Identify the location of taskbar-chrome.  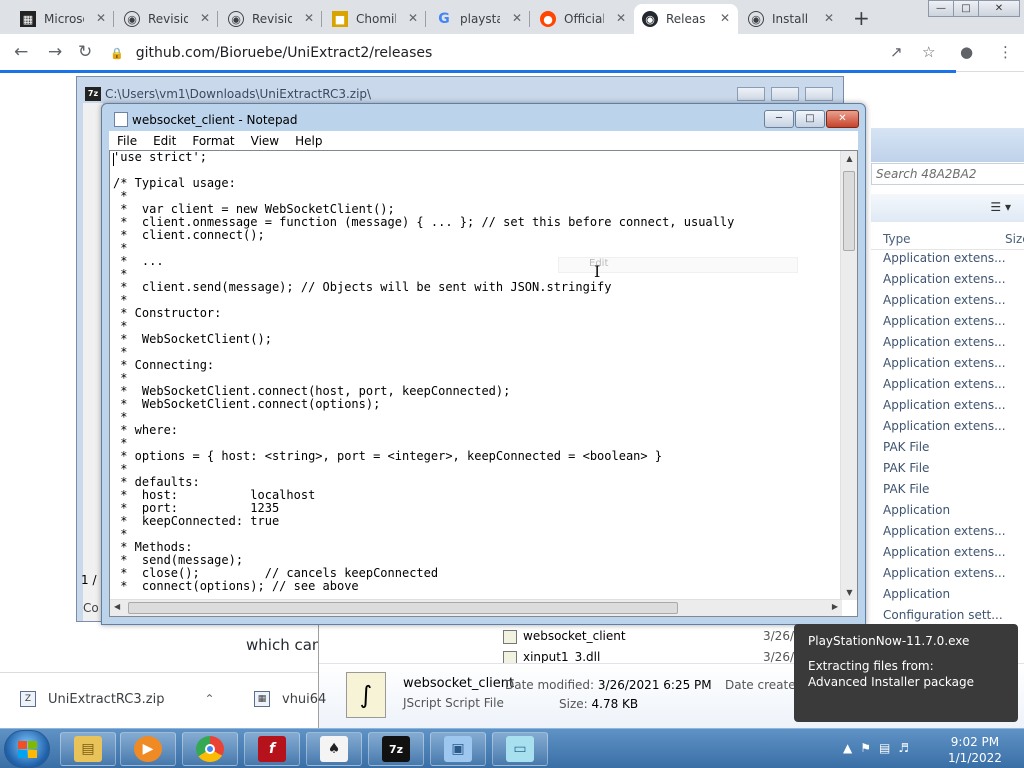
(210, 749).